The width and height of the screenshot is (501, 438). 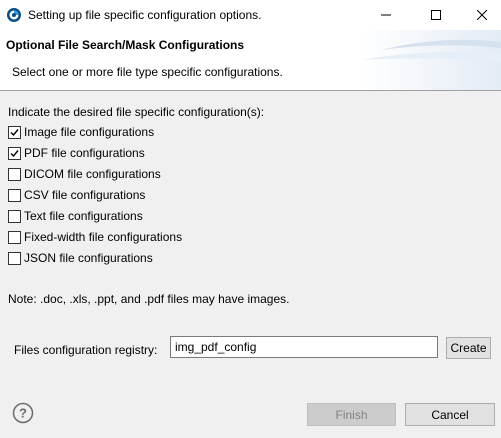 I want to click on option-label: Image file configurations, so click(x=89, y=132).